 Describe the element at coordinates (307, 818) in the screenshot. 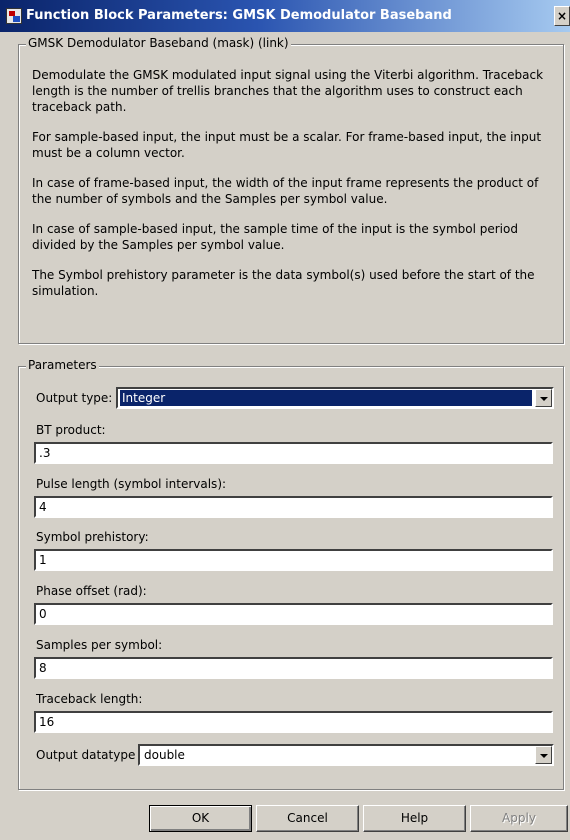

I see `cancel-button: Cancel` at that location.